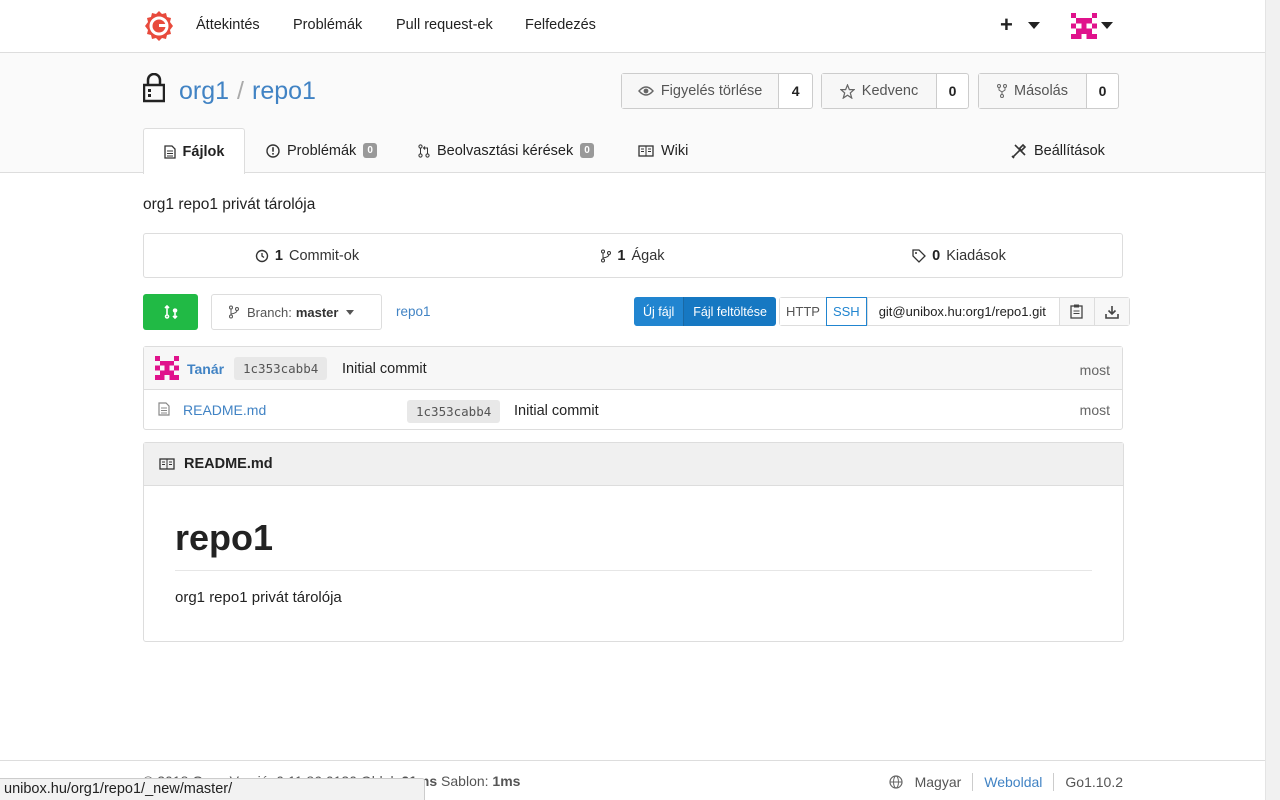 The image size is (1280, 800). Describe the element at coordinates (711, 91) in the screenshot. I see `unwatch-label: Figyelés törlése` at that location.